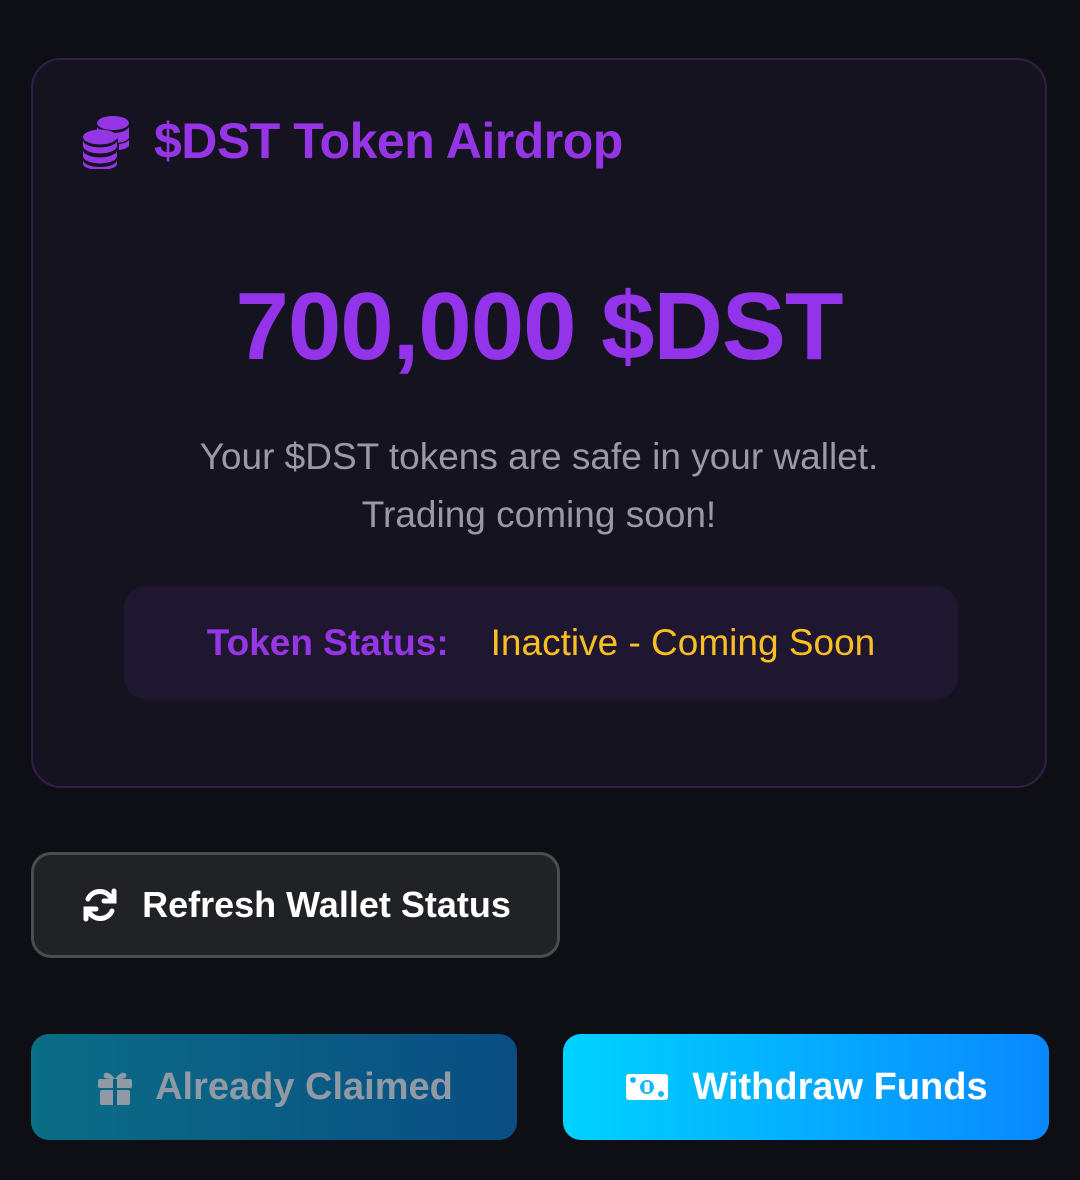 This screenshot has width=1080, height=1180. I want to click on token-amount: 700,000 $DST, so click(539, 326).